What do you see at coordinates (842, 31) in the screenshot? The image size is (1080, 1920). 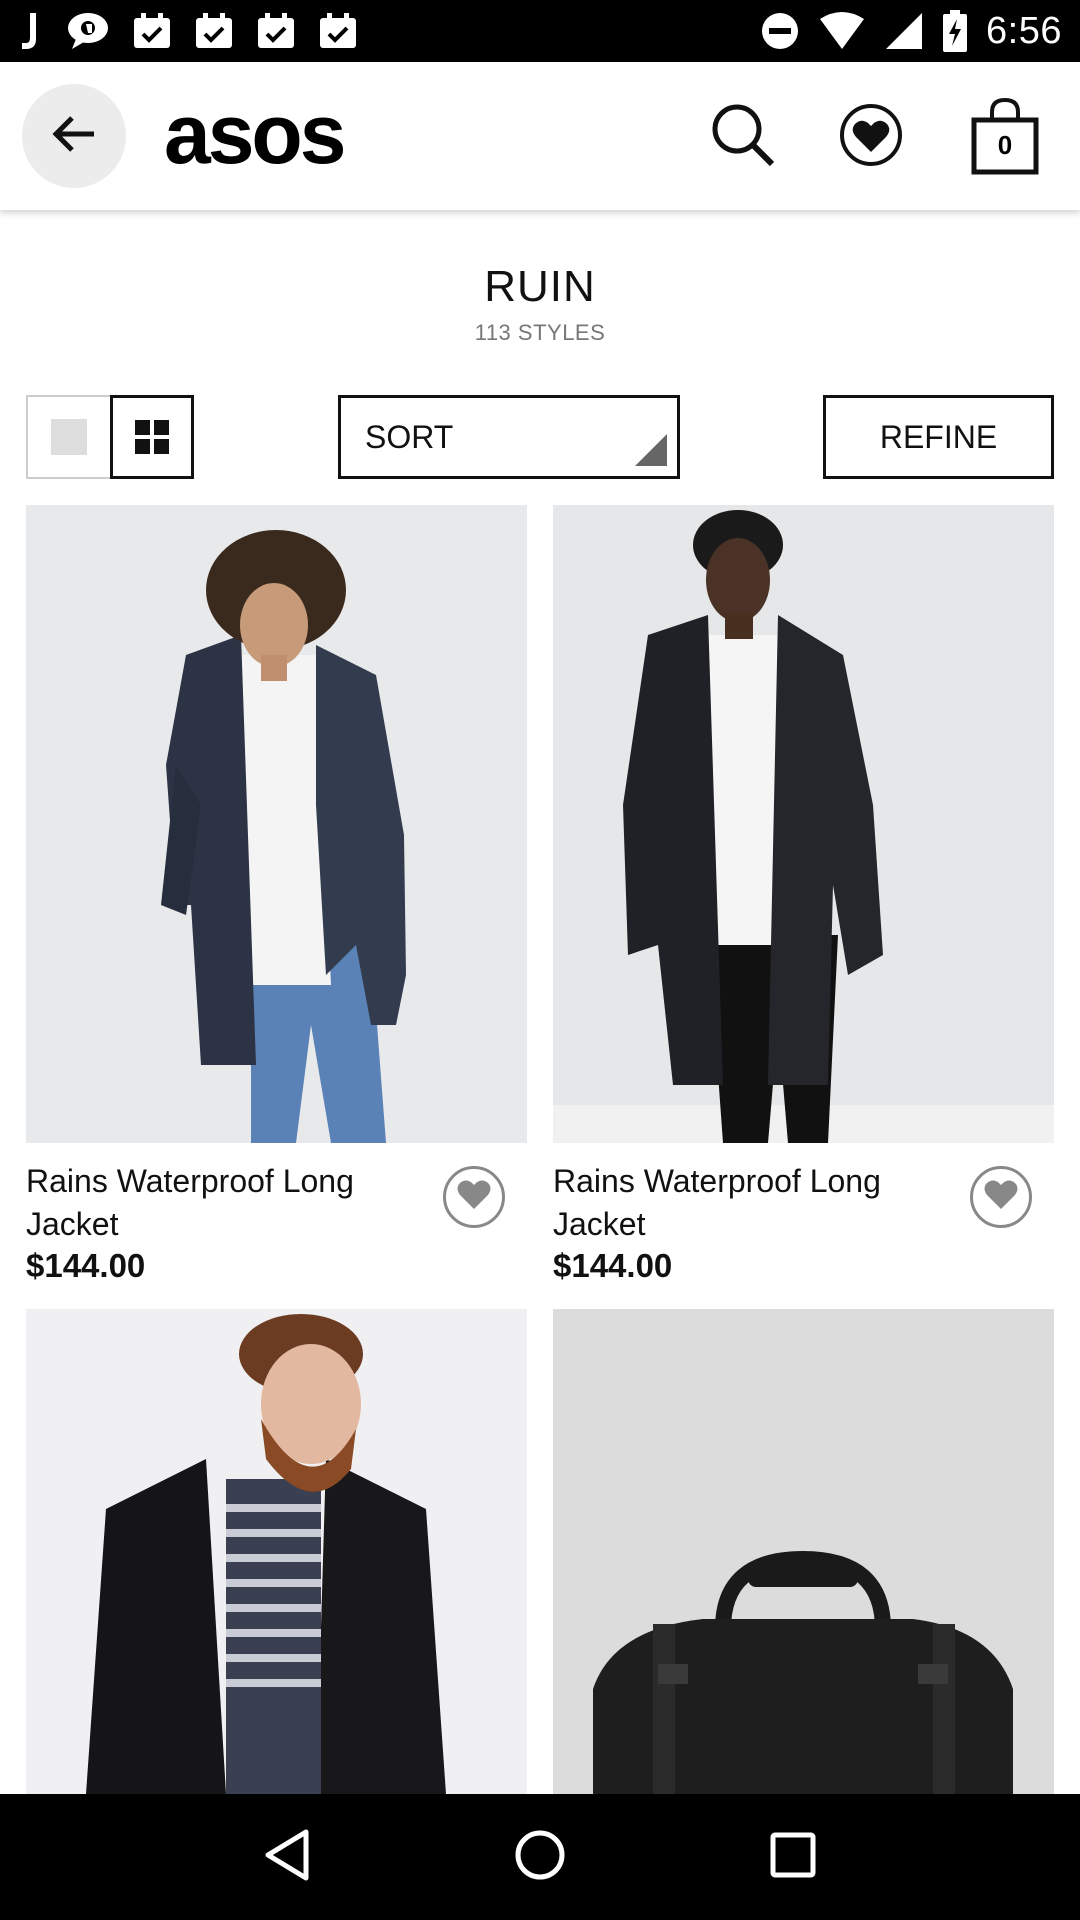 I see `wifi-icon` at bounding box center [842, 31].